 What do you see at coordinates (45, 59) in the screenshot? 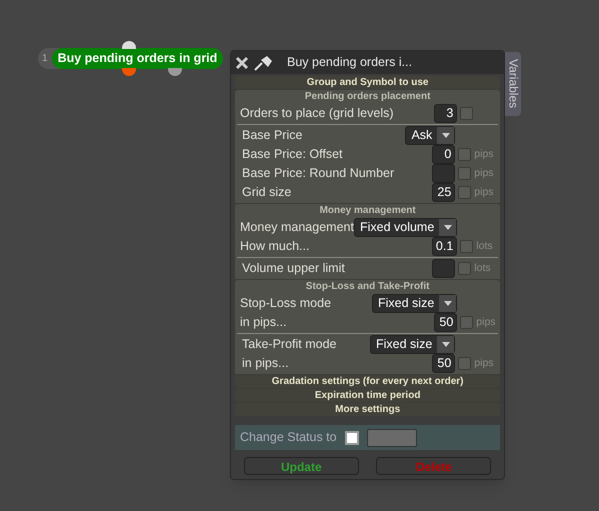
I see `node-number: 1` at bounding box center [45, 59].